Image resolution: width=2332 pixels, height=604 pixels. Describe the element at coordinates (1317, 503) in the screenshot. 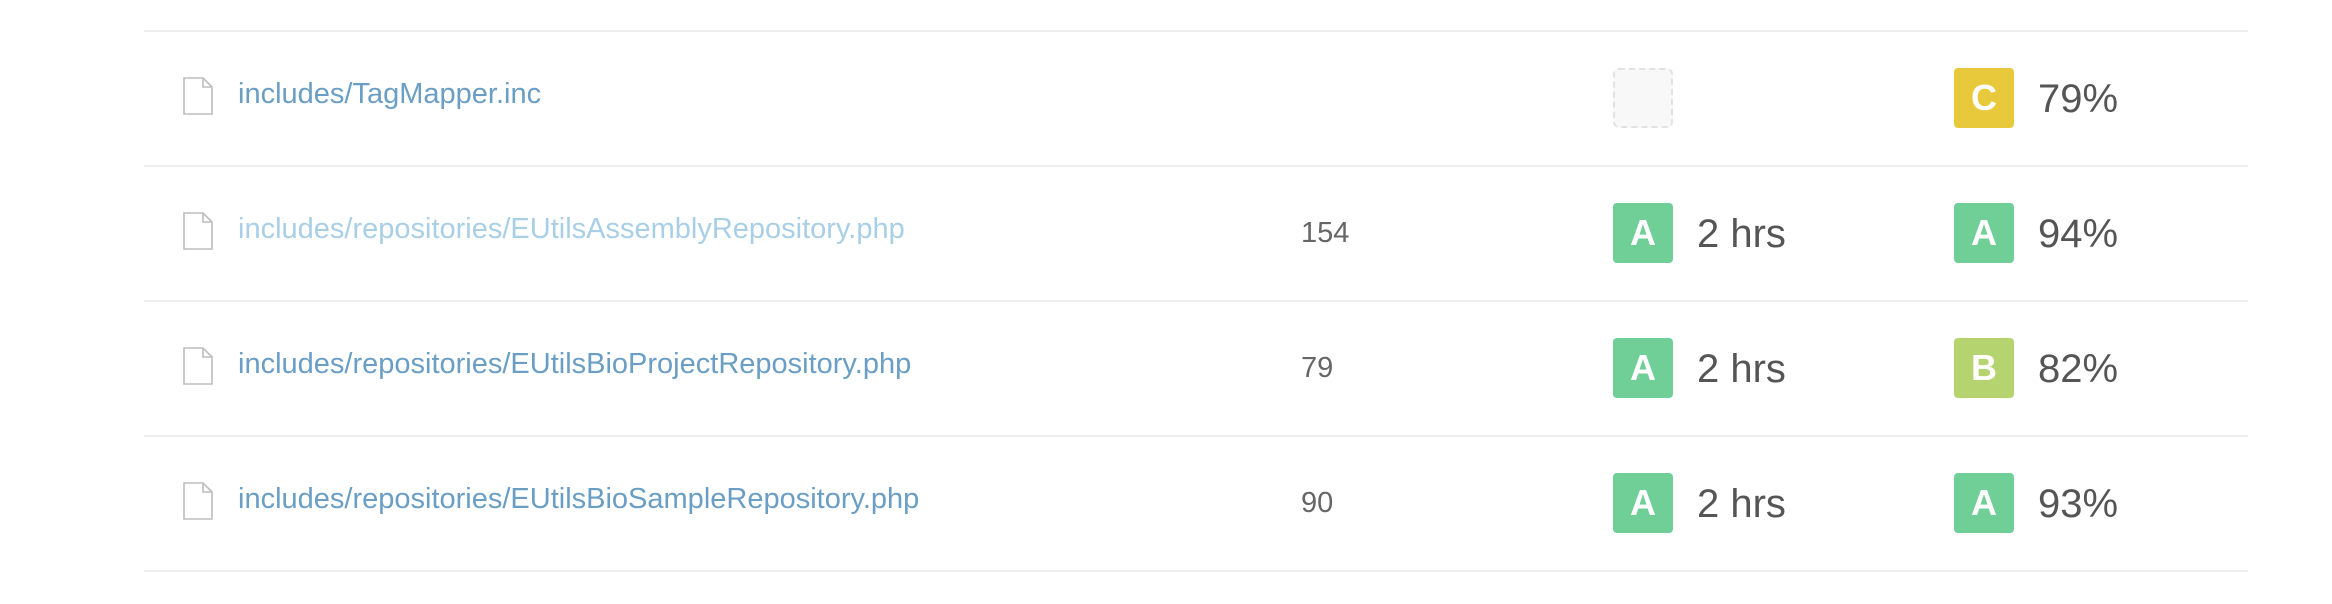

I see `lines-of-code: 90` at that location.